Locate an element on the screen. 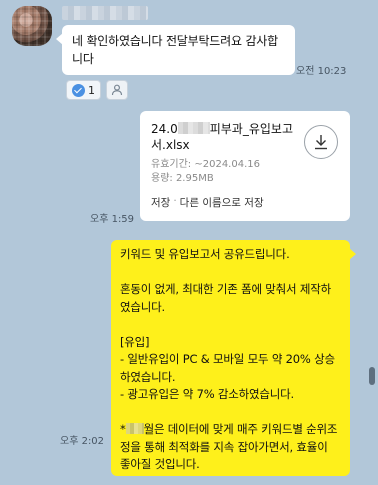  avatar is located at coordinates (32, 26).